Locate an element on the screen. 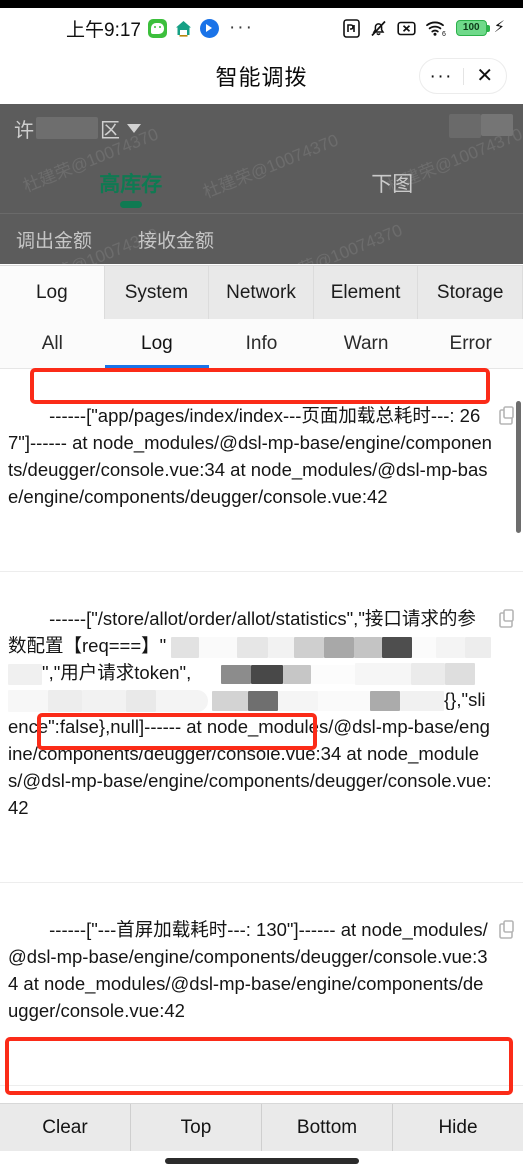 Image resolution: width=523 pixels, height=1171 pixels. capsule-more-button: ··· is located at coordinates (441, 76).